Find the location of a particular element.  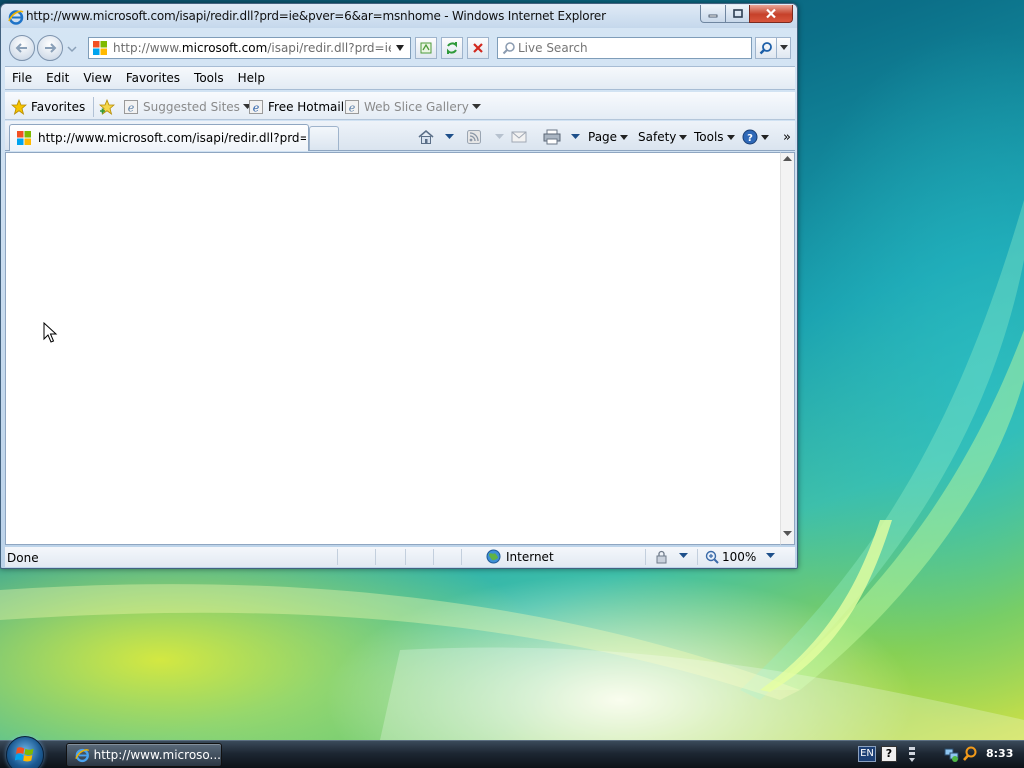

back-arrow-icon is located at coordinates (21, 48).